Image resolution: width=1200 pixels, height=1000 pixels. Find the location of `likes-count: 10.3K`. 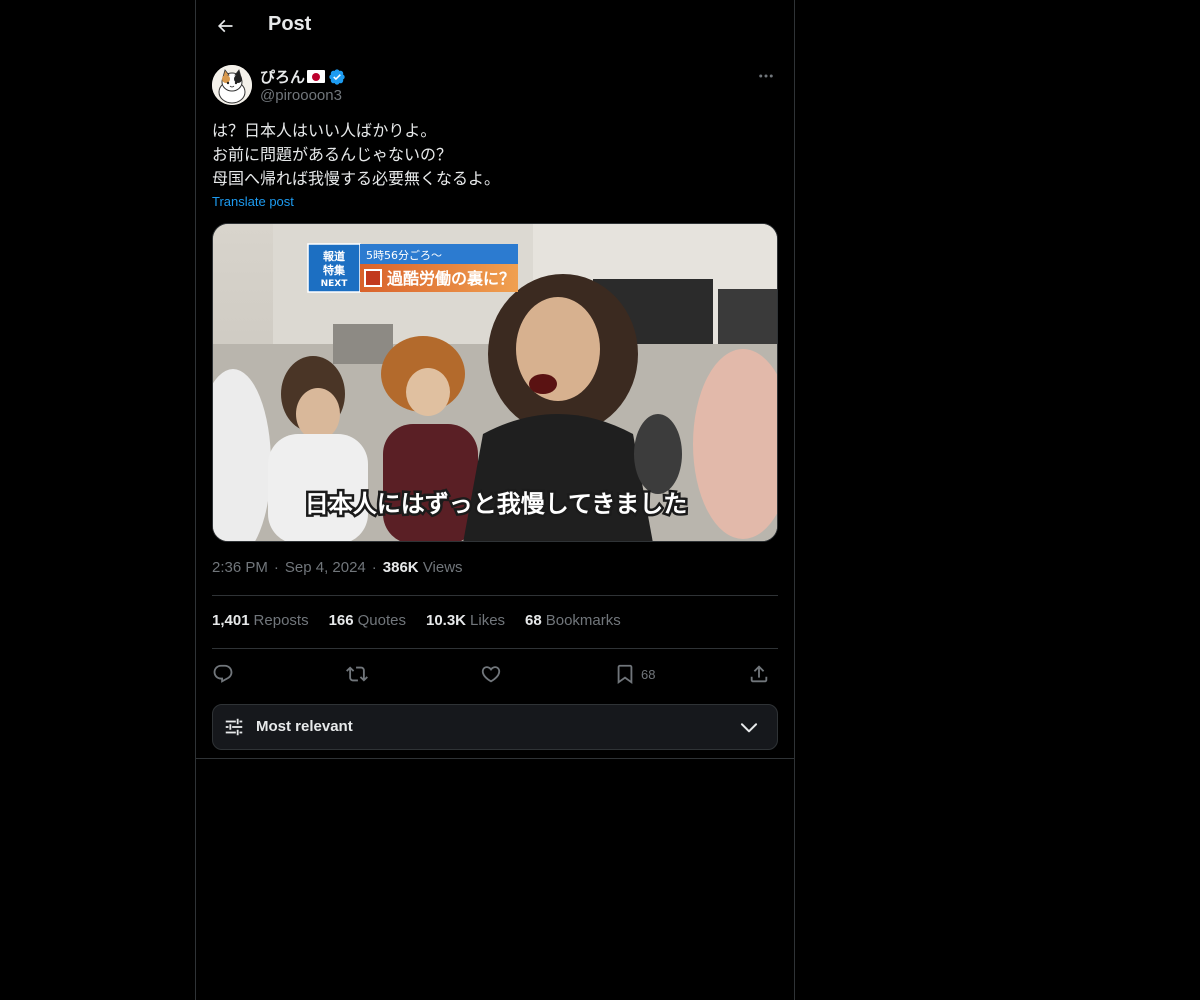

likes-count: 10.3K is located at coordinates (446, 620).